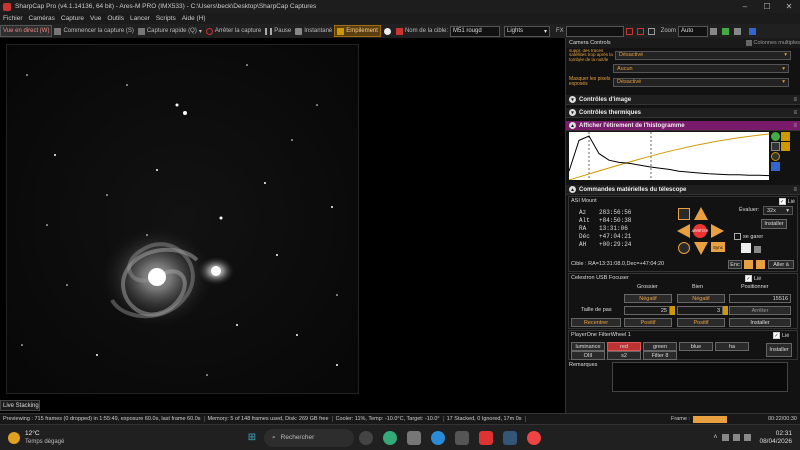  What do you see at coordinates (13, 18) in the screenshot?
I see `menu-file: Fichier` at bounding box center [13, 18].